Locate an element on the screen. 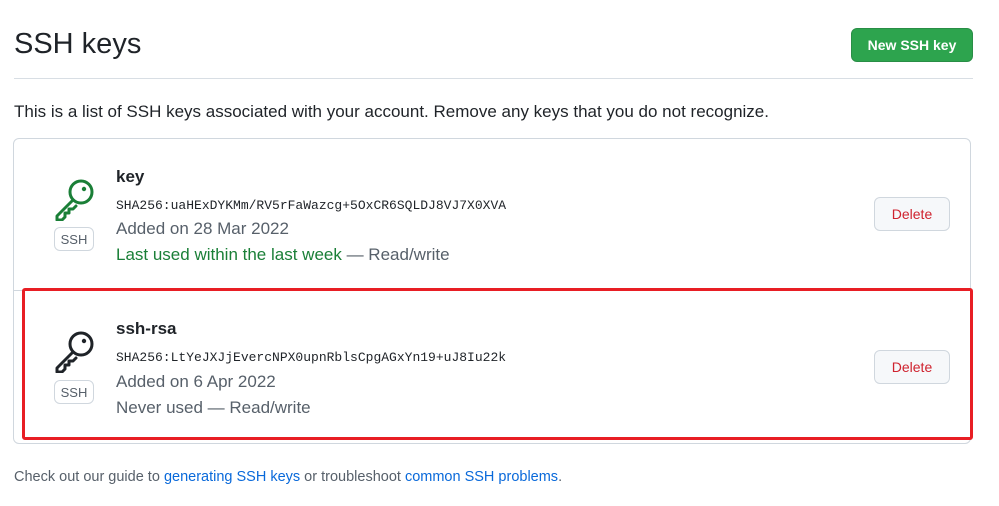  key-title: ssh-rsa is located at coordinates (146, 328).